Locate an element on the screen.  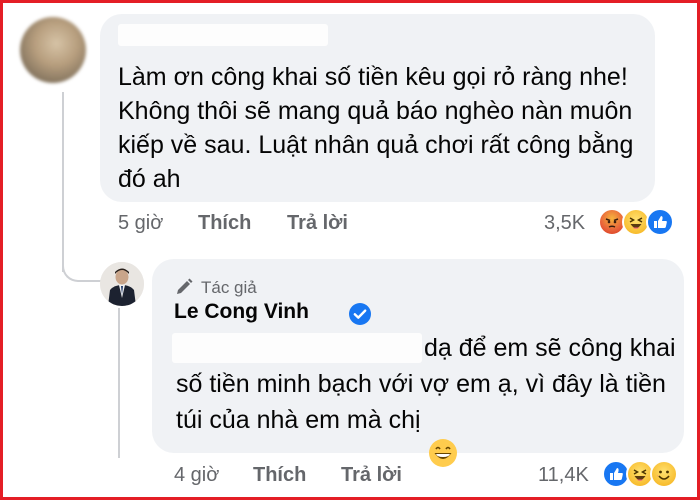
reply-reply-button: Trả lời is located at coordinates (371, 475).